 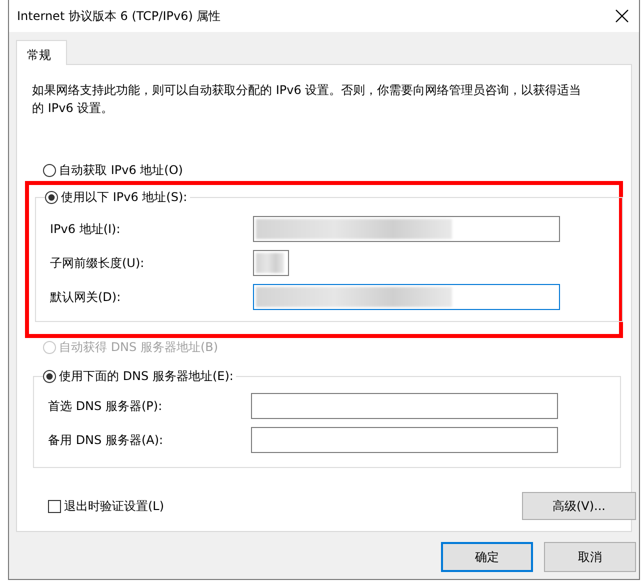 What do you see at coordinates (146, 376) in the screenshot?
I see `radio-label: 使用下面的 DNS 服务器地址(E):` at bounding box center [146, 376].